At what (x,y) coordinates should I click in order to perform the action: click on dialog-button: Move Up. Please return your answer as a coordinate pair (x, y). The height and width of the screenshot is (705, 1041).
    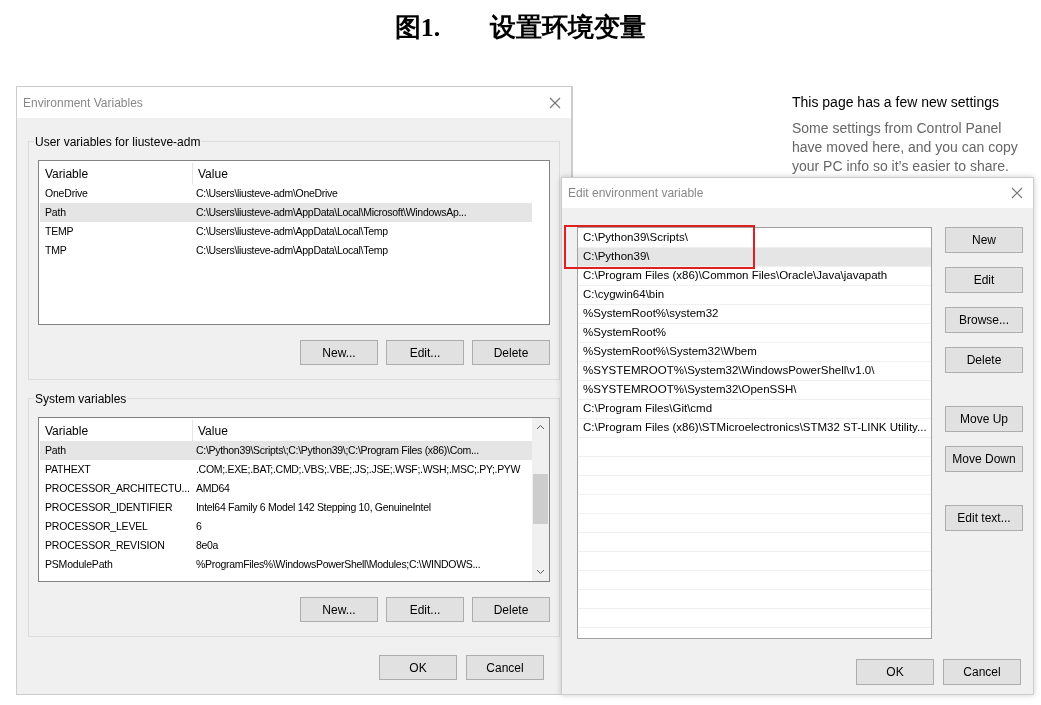
    Looking at the image, I should click on (984, 419).